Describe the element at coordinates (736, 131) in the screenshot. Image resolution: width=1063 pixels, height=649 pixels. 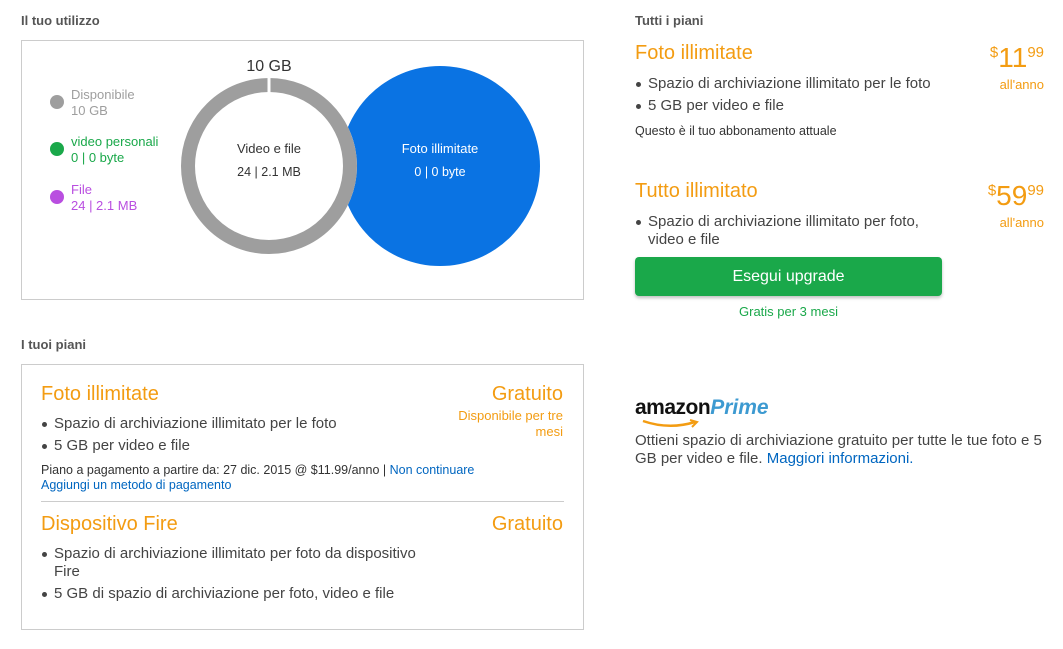
I see `current-plan-note: Questo è il tuo abbonamento attuale` at that location.